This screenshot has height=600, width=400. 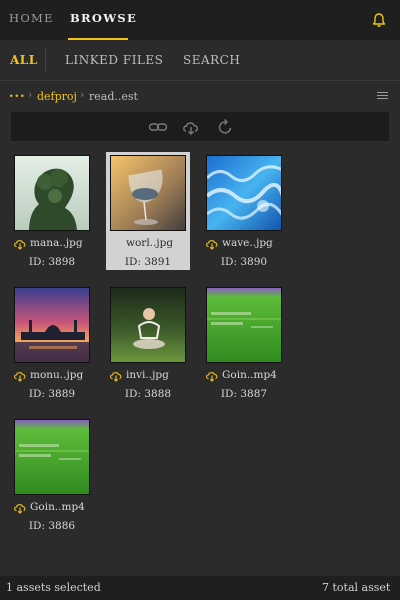 I want to click on breadcrumb: ... › defproj › read..est, so click(x=200, y=96).